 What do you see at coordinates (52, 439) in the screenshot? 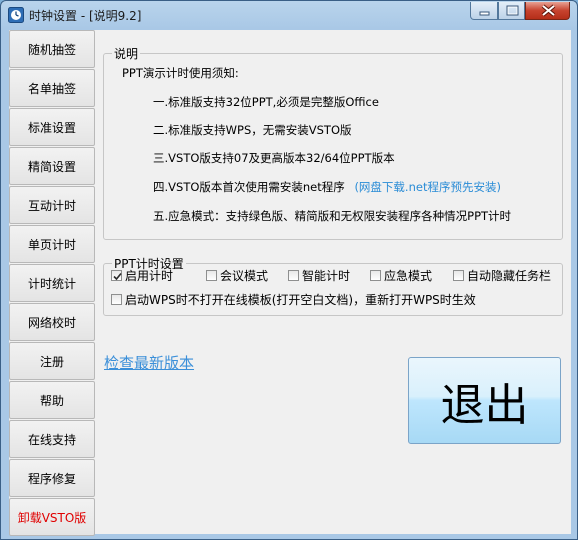
I see `sidebar-item-online-support: 在线支持` at bounding box center [52, 439].